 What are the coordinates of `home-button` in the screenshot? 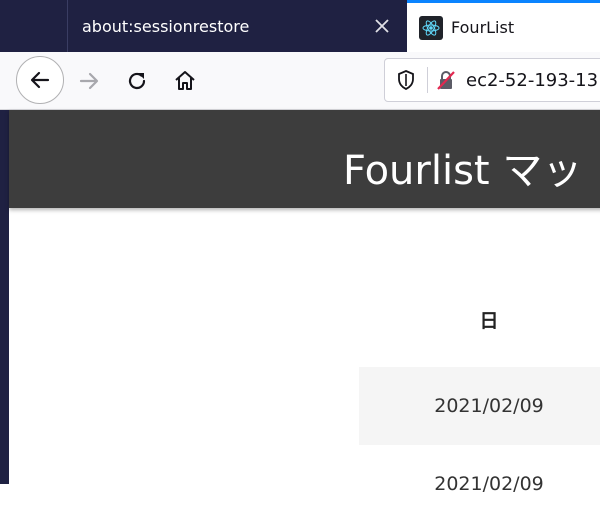 It's located at (185, 81).